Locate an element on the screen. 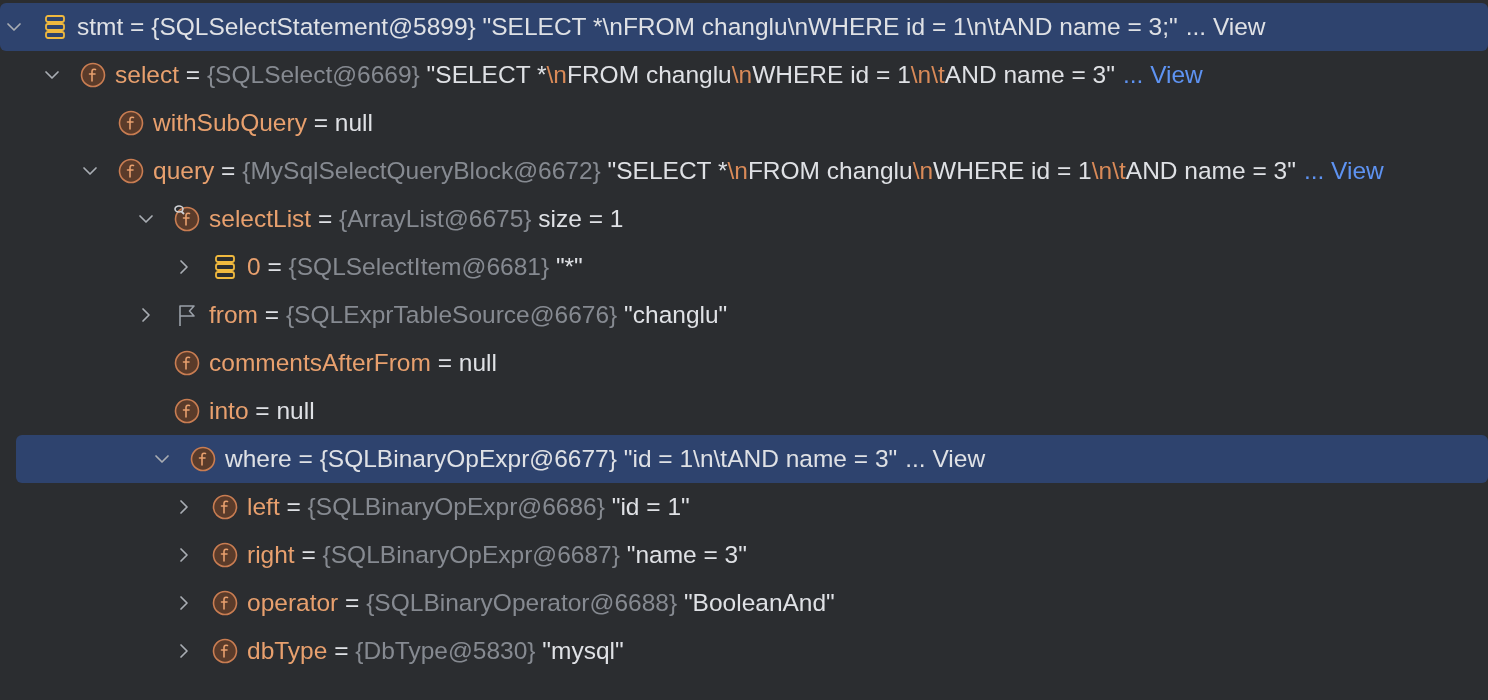 This screenshot has height=700, width=1488. variable-text: dbType = {DbType@5830} "mysql" is located at coordinates (435, 651).